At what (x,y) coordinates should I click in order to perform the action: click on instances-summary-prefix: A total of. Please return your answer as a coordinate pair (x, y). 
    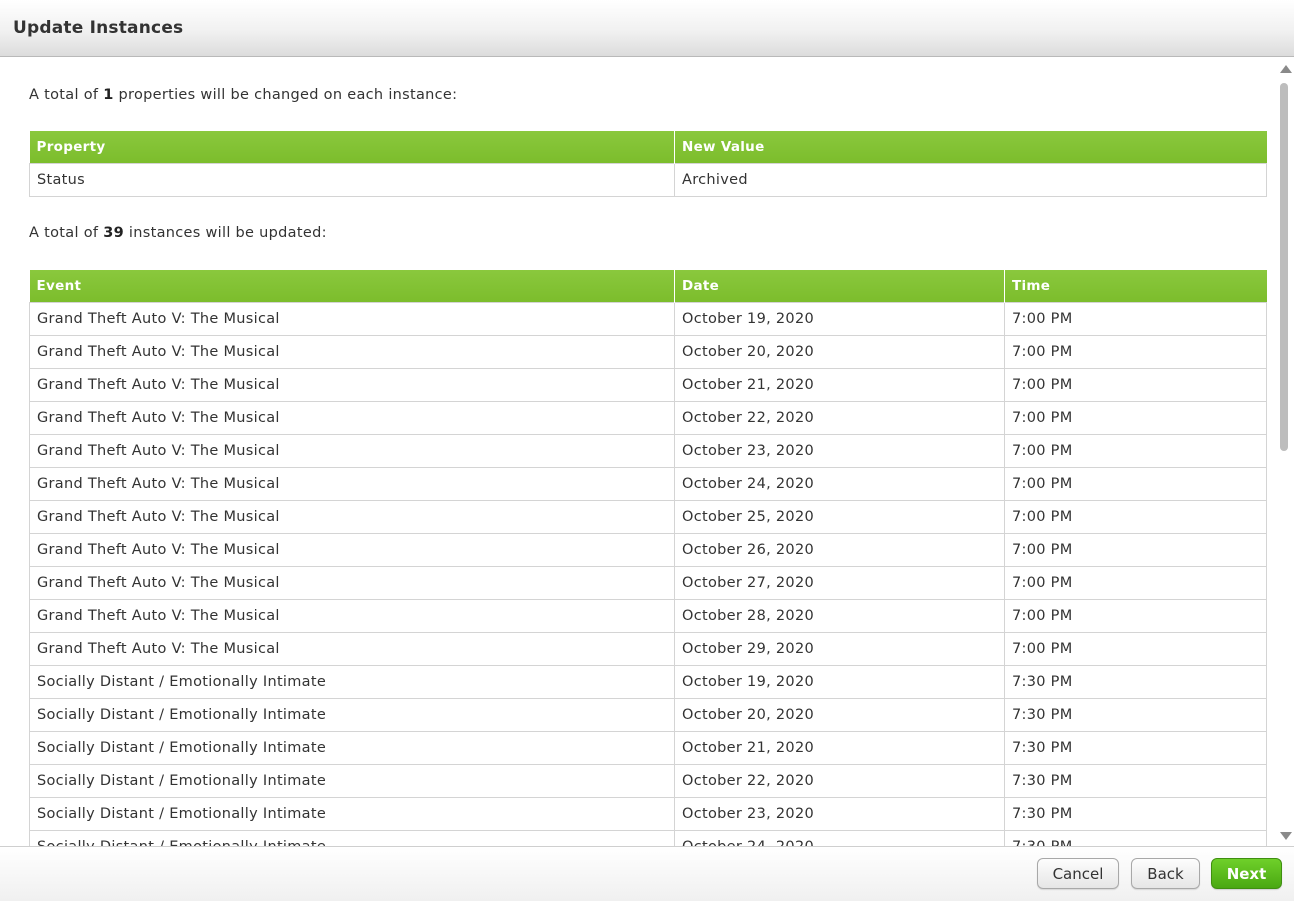
    Looking at the image, I should click on (64, 233).